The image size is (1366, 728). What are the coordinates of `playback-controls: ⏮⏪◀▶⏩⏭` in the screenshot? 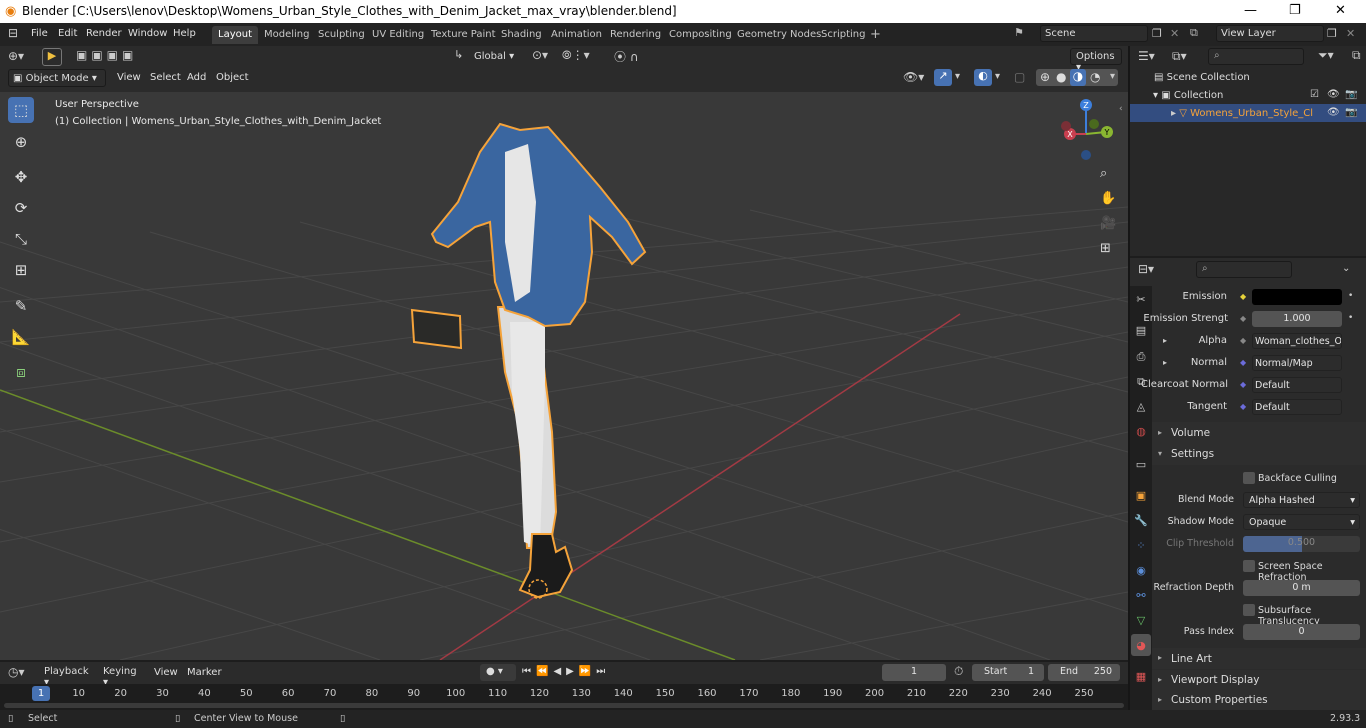 It's located at (576, 672).